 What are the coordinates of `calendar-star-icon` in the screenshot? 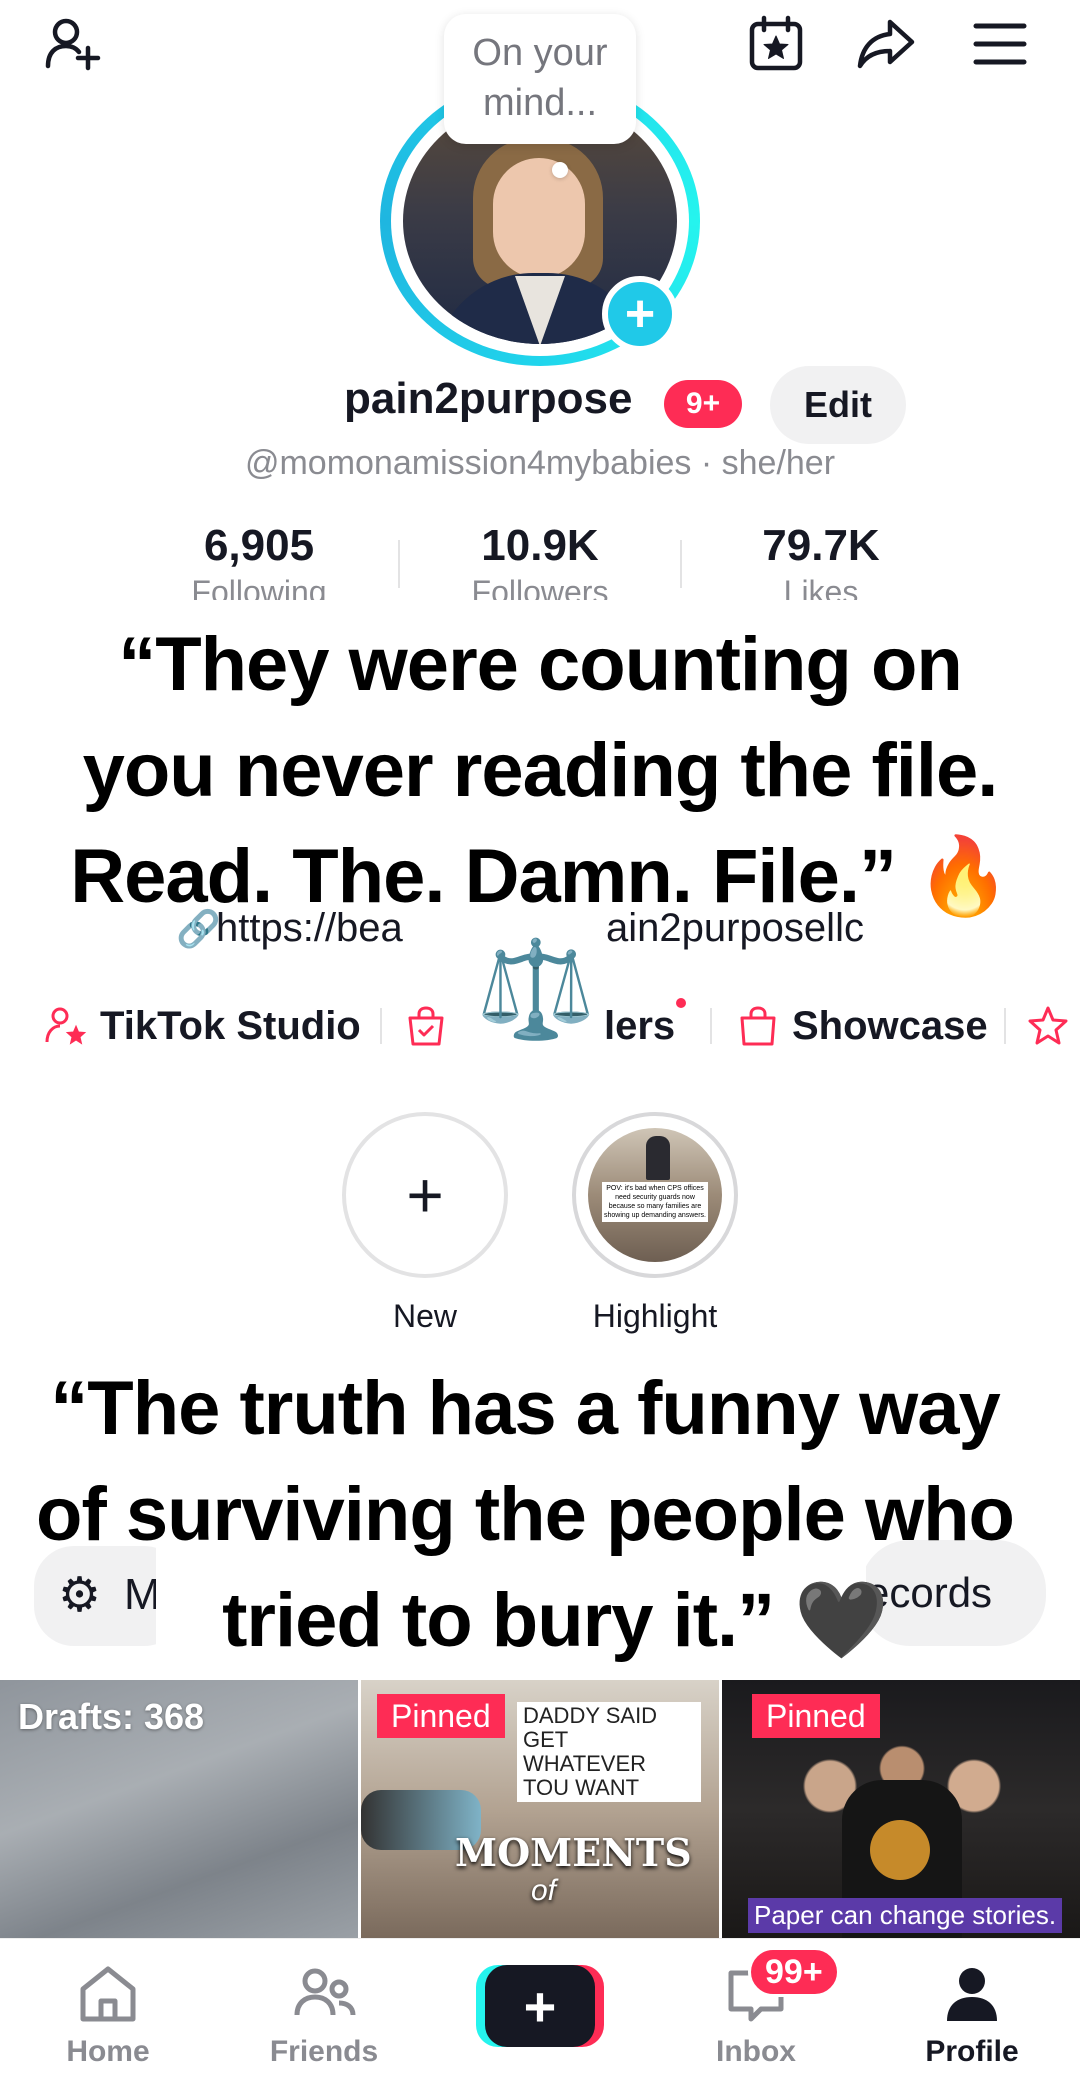 It's located at (776, 44).